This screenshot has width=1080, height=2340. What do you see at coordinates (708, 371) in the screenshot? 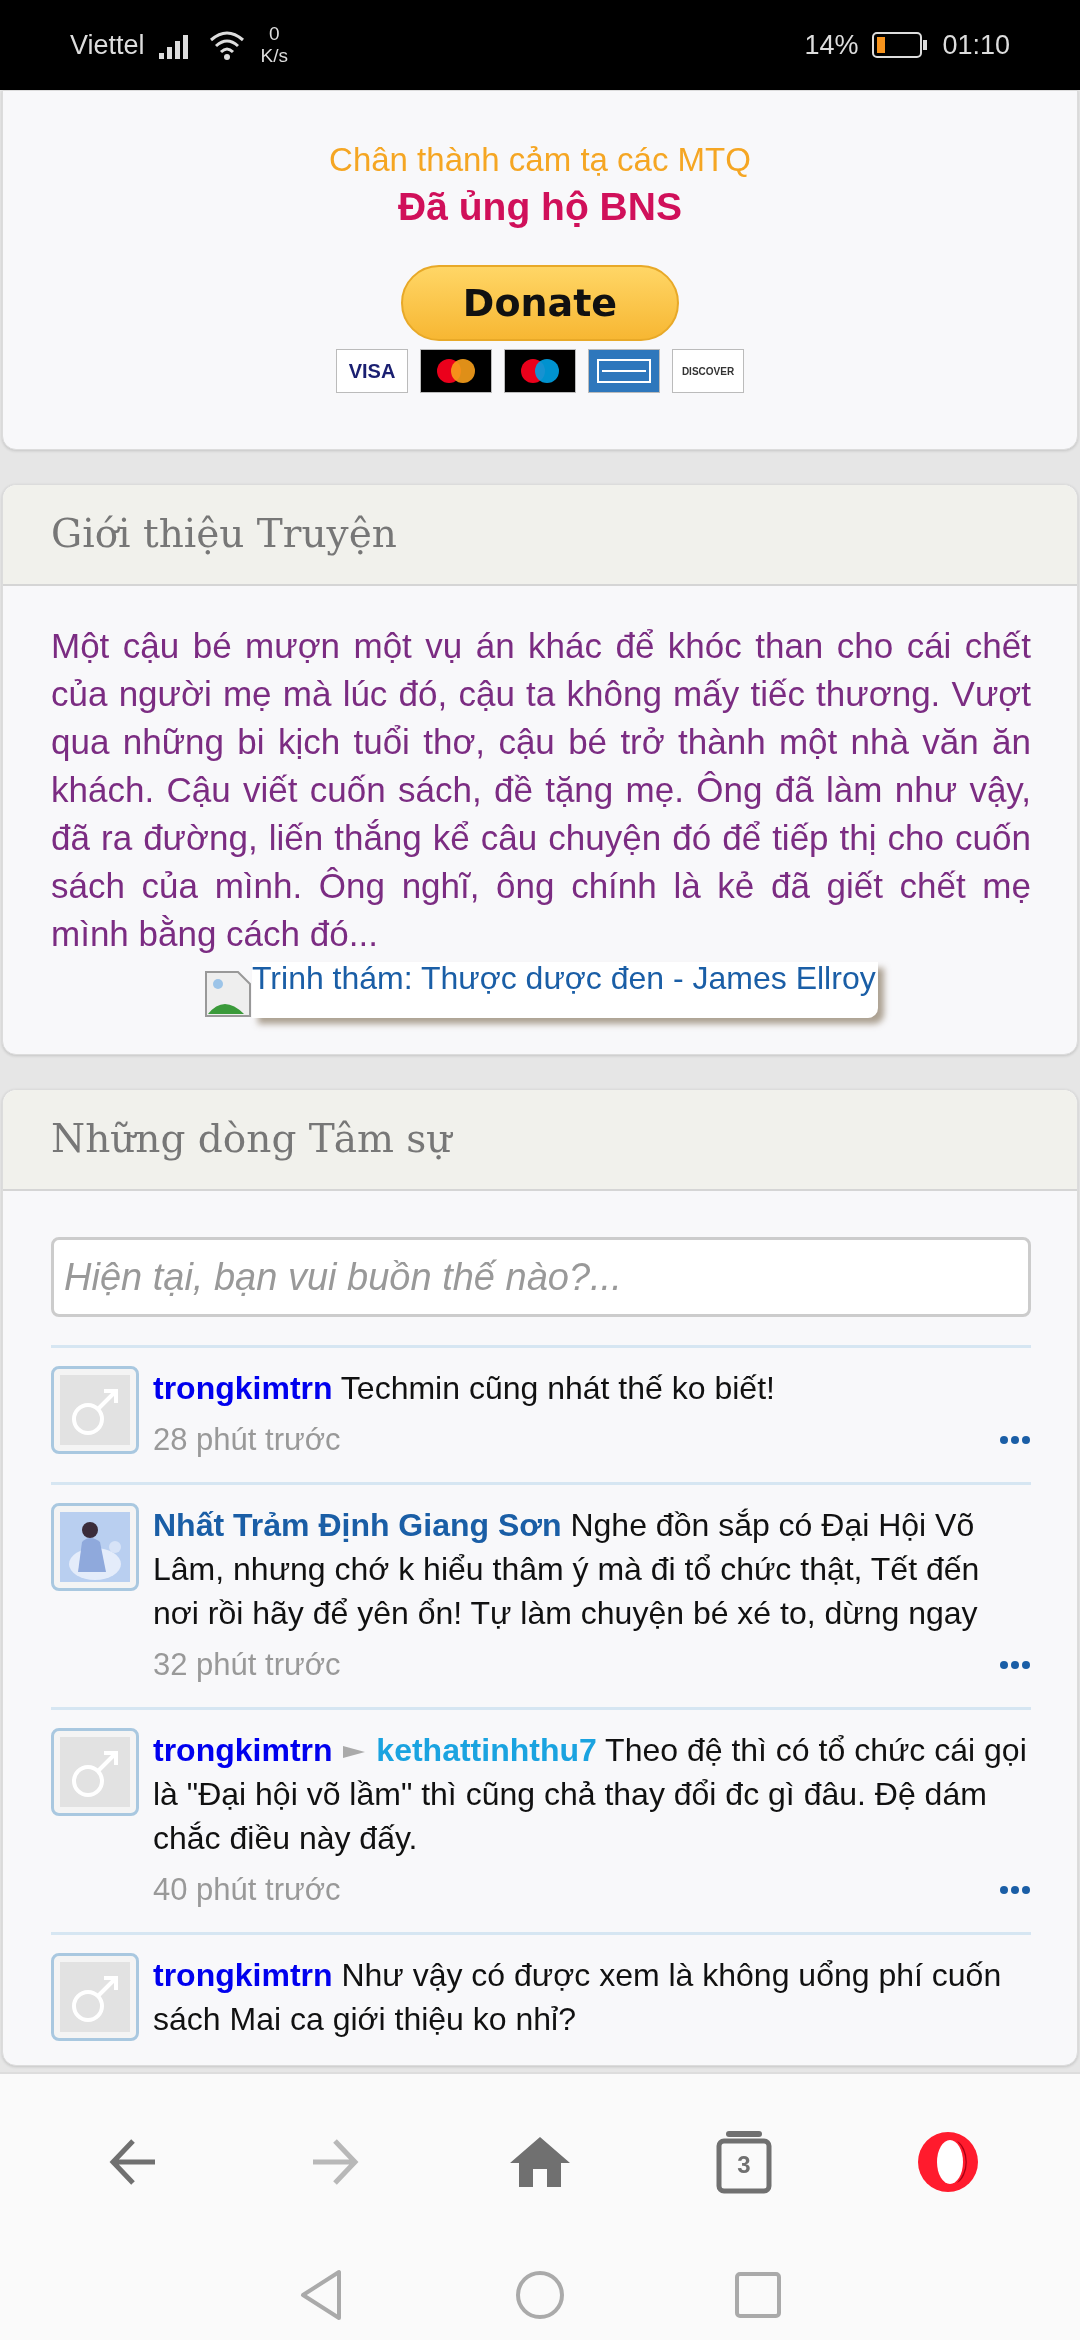
I see `discover-card-logo: DISCOVER` at bounding box center [708, 371].